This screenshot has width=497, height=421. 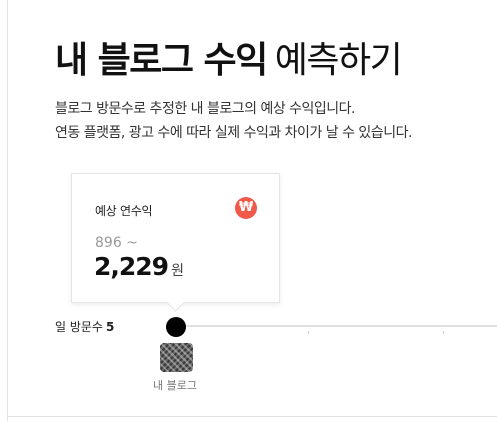 I want to click on estimate-label: 예상 연수익, so click(x=124, y=211).